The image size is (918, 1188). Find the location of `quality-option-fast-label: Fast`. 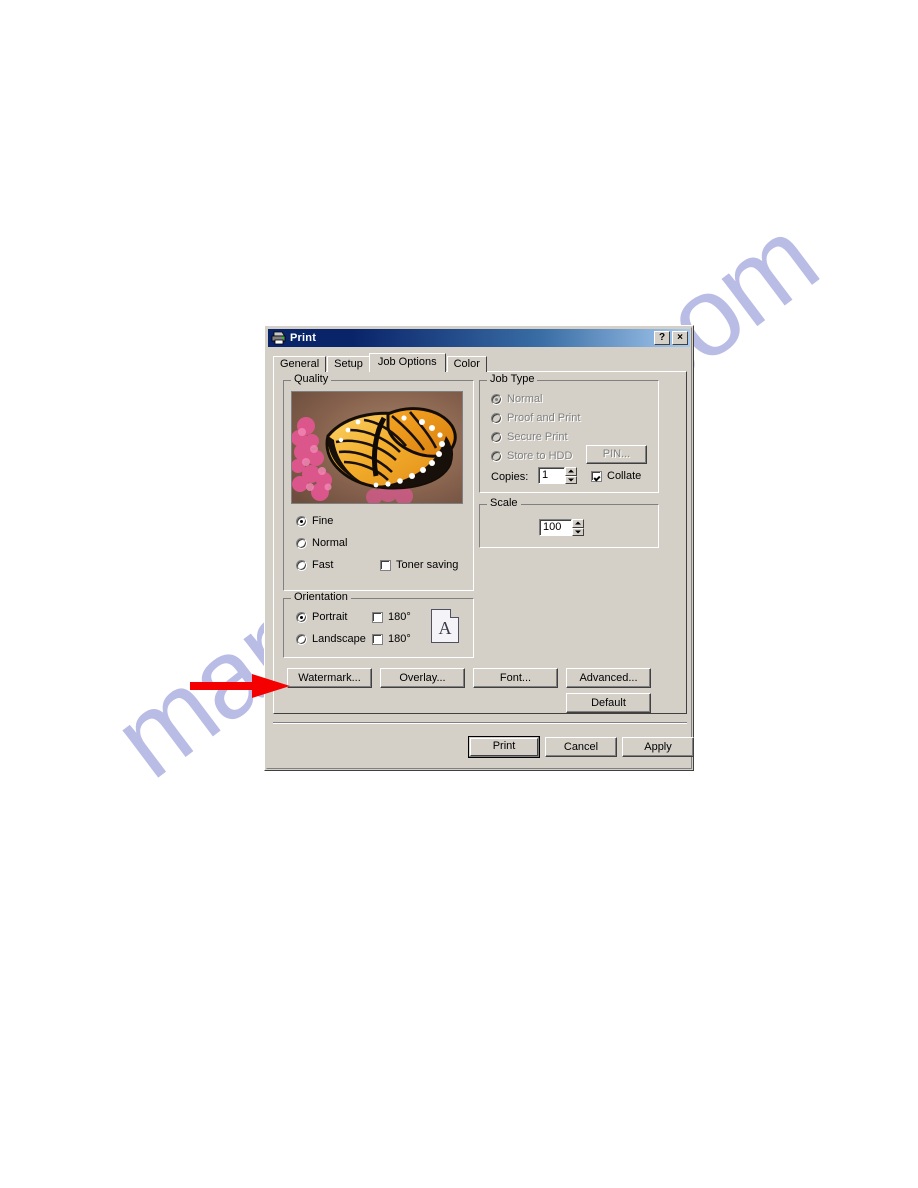

quality-option-fast-label: Fast is located at coordinates (323, 565).